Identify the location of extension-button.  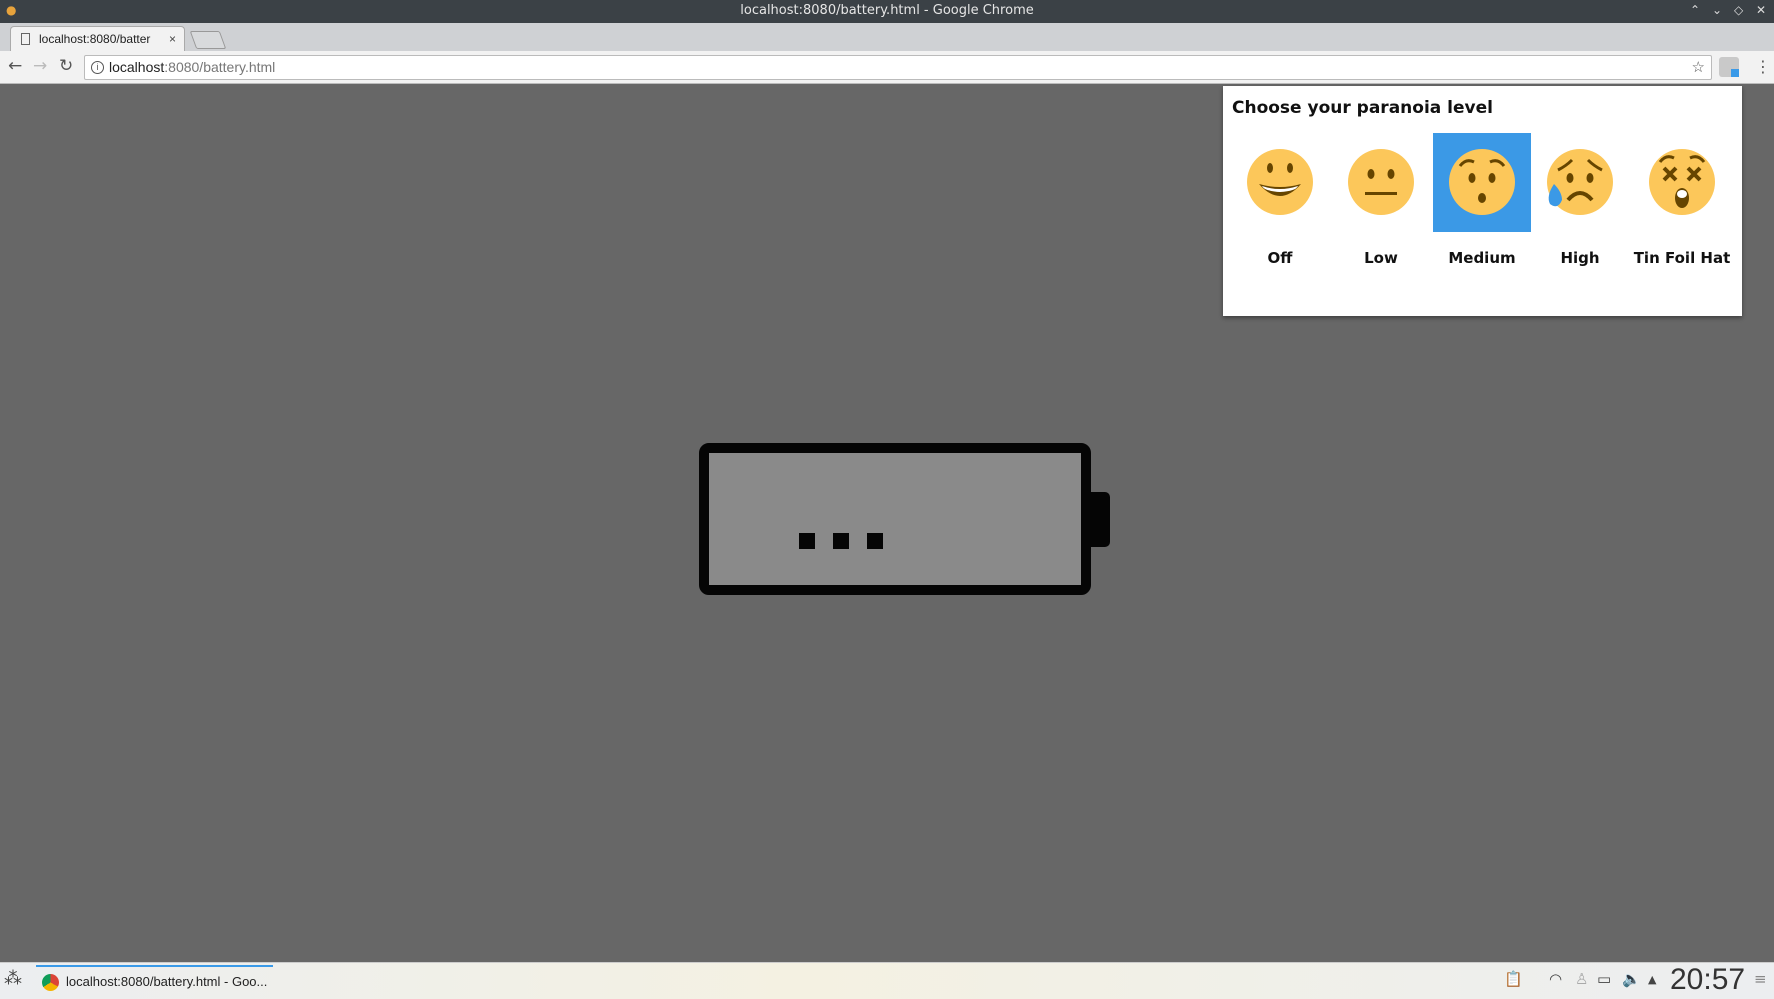
(1729, 67).